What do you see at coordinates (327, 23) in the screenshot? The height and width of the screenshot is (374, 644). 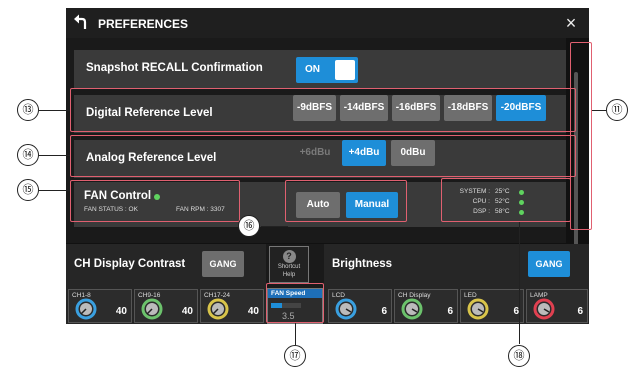 I see `title-bar: PREFERENCES ×` at bounding box center [327, 23].